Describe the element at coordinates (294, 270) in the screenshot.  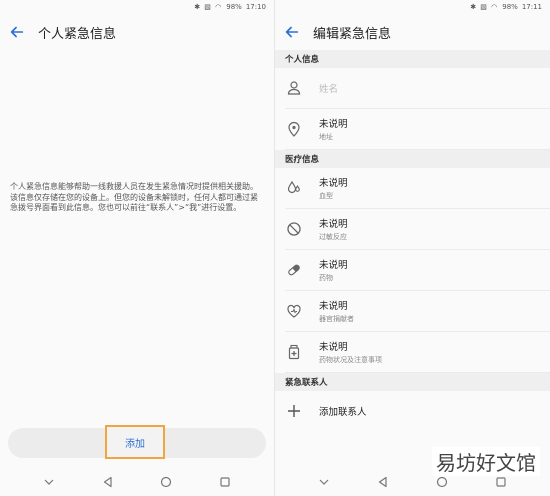
I see `pill-icon` at that location.